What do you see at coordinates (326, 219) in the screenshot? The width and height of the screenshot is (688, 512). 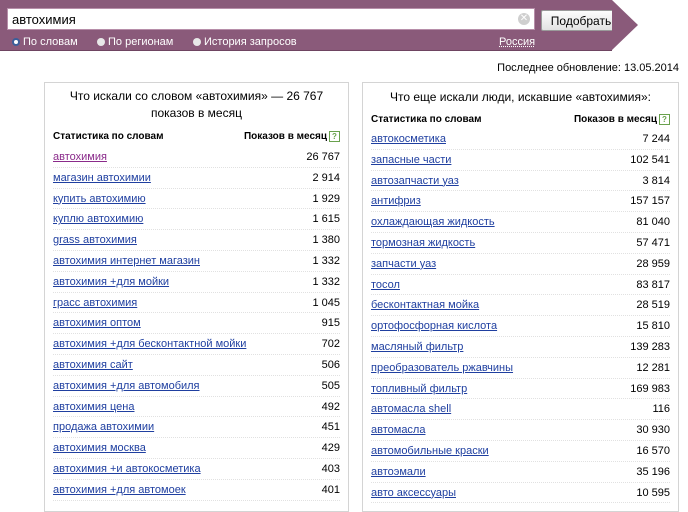 I see `impressions-count: 1 615` at bounding box center [326, 219].